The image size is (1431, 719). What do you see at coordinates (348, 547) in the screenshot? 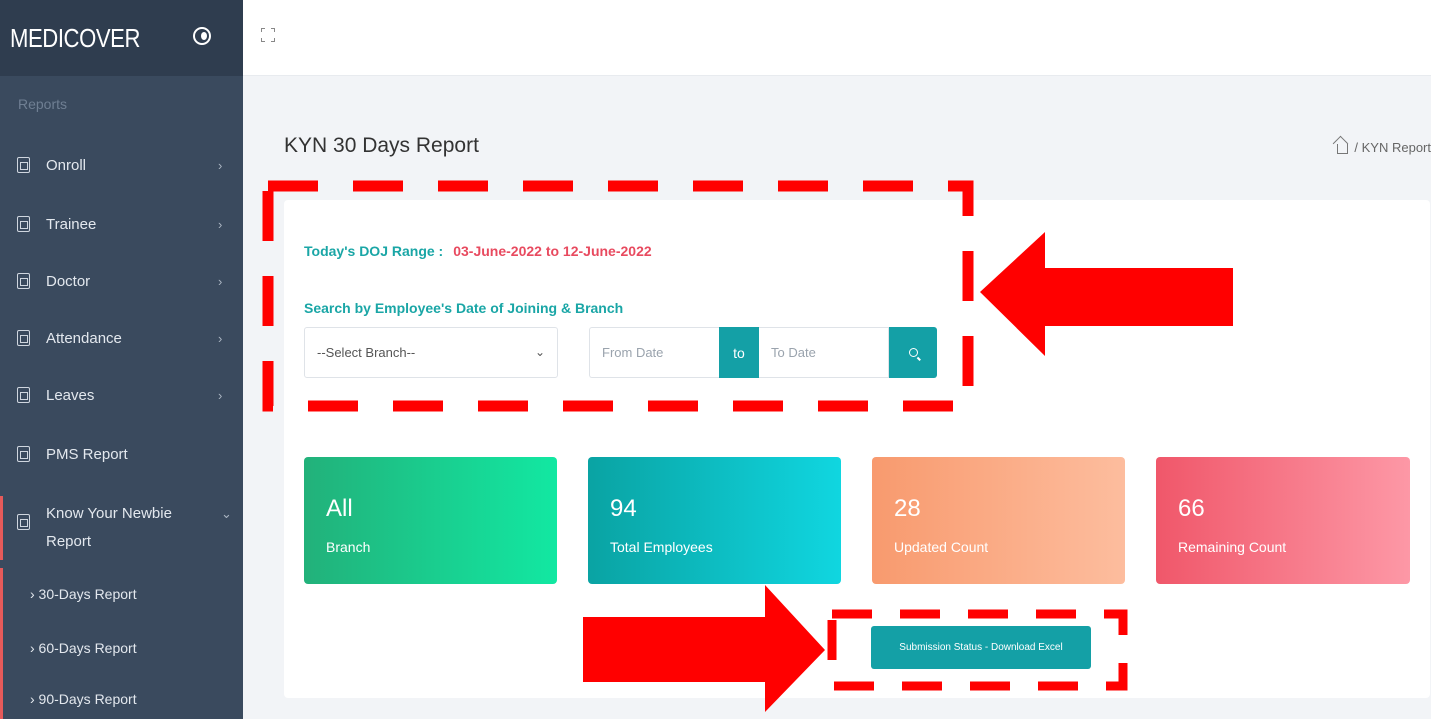
I see `stat-label: Branch` at bounding box center [348, 547].